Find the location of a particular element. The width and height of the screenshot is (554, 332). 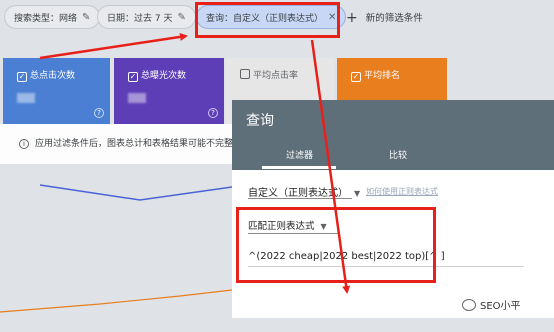

watermark: SEO小平 is located at coordinates (491, 304).